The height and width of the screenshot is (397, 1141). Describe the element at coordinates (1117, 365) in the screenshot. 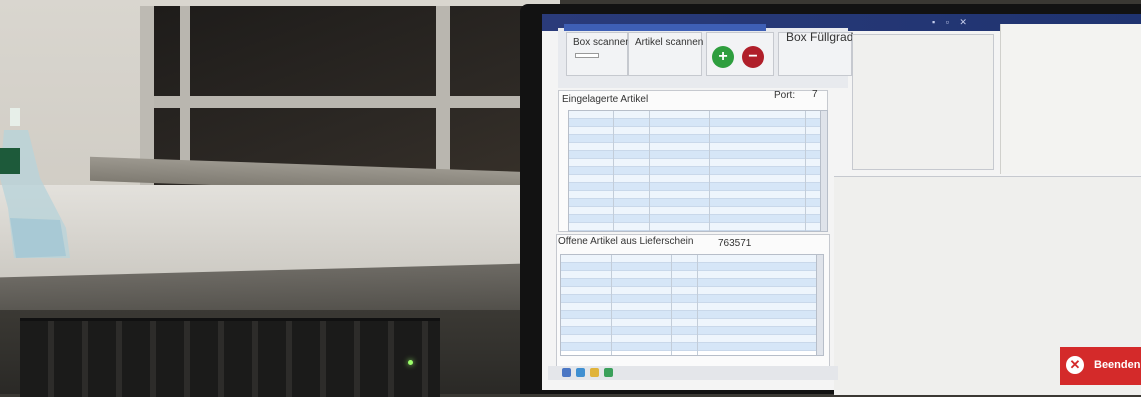

I see `exit-label: Beenden` at that location.